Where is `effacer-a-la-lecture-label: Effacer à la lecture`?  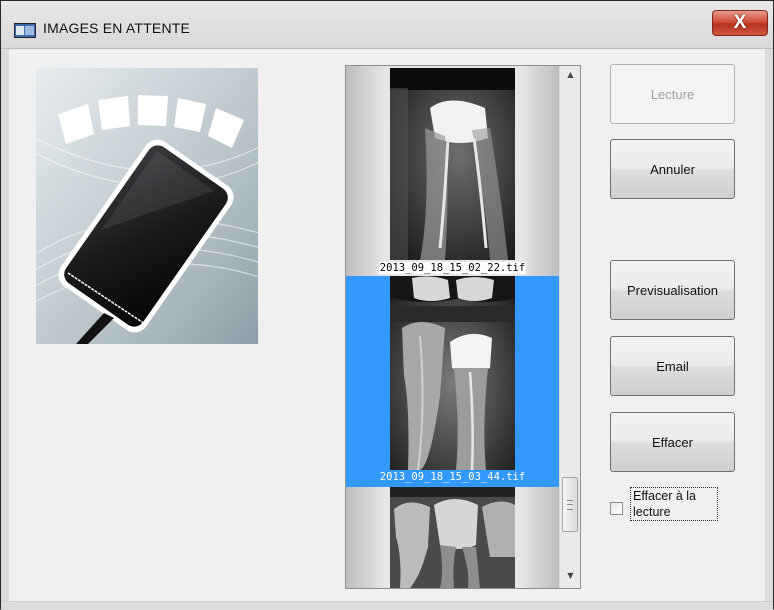
effacer-a-la-lecture-label: Effacer à la lecture is located at coordinates (674, 504).